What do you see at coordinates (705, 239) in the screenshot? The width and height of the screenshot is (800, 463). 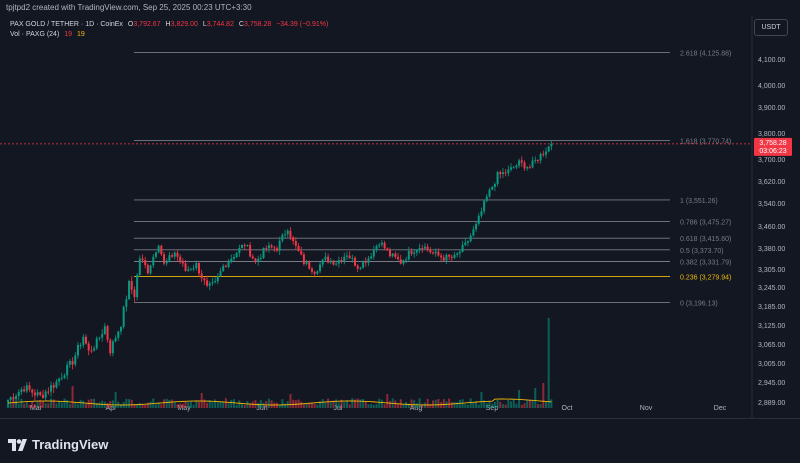 I see `fib-level-label: 0.618 (3,415.60)` at bounding box center [705, 239].